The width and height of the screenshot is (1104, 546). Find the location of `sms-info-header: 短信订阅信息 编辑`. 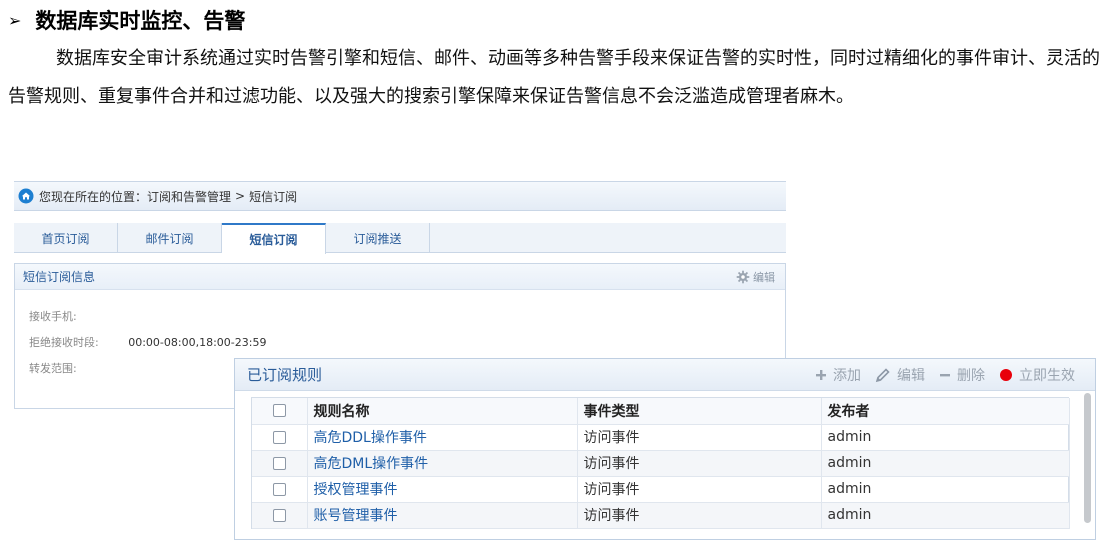

sms-info-header: 短信订阅信息 编辑 is located at coordinates (400, 277).